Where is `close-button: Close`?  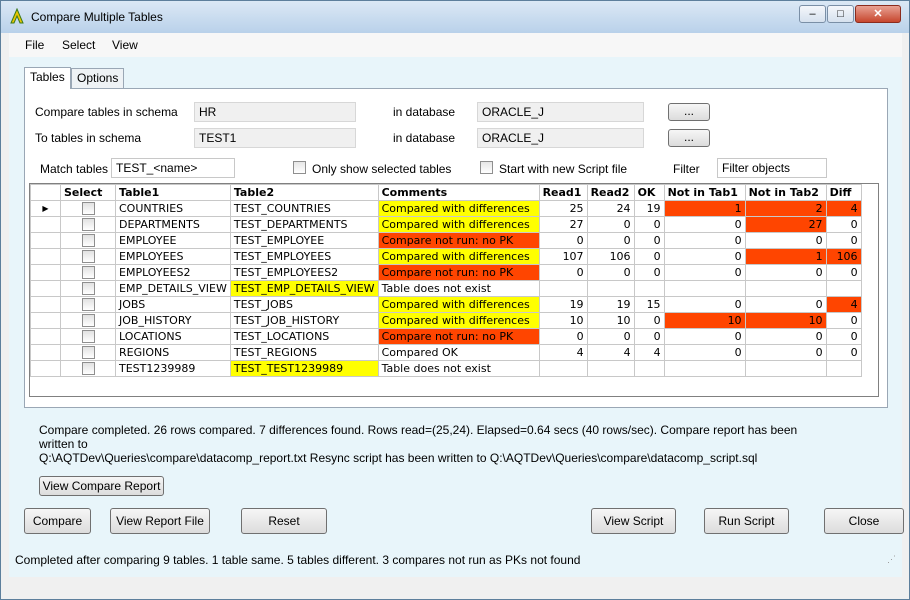
close-button: Close is located at coordinates (864, 521).